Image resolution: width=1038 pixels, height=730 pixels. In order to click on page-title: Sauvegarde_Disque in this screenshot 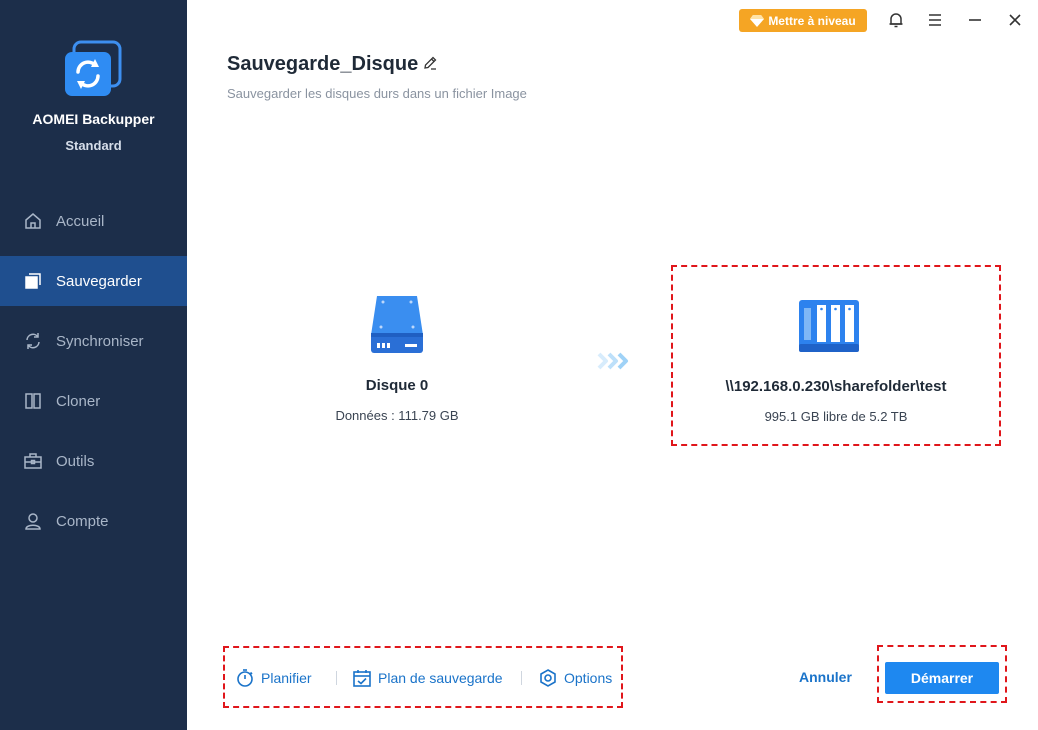, I will do `click(323, 64)`.